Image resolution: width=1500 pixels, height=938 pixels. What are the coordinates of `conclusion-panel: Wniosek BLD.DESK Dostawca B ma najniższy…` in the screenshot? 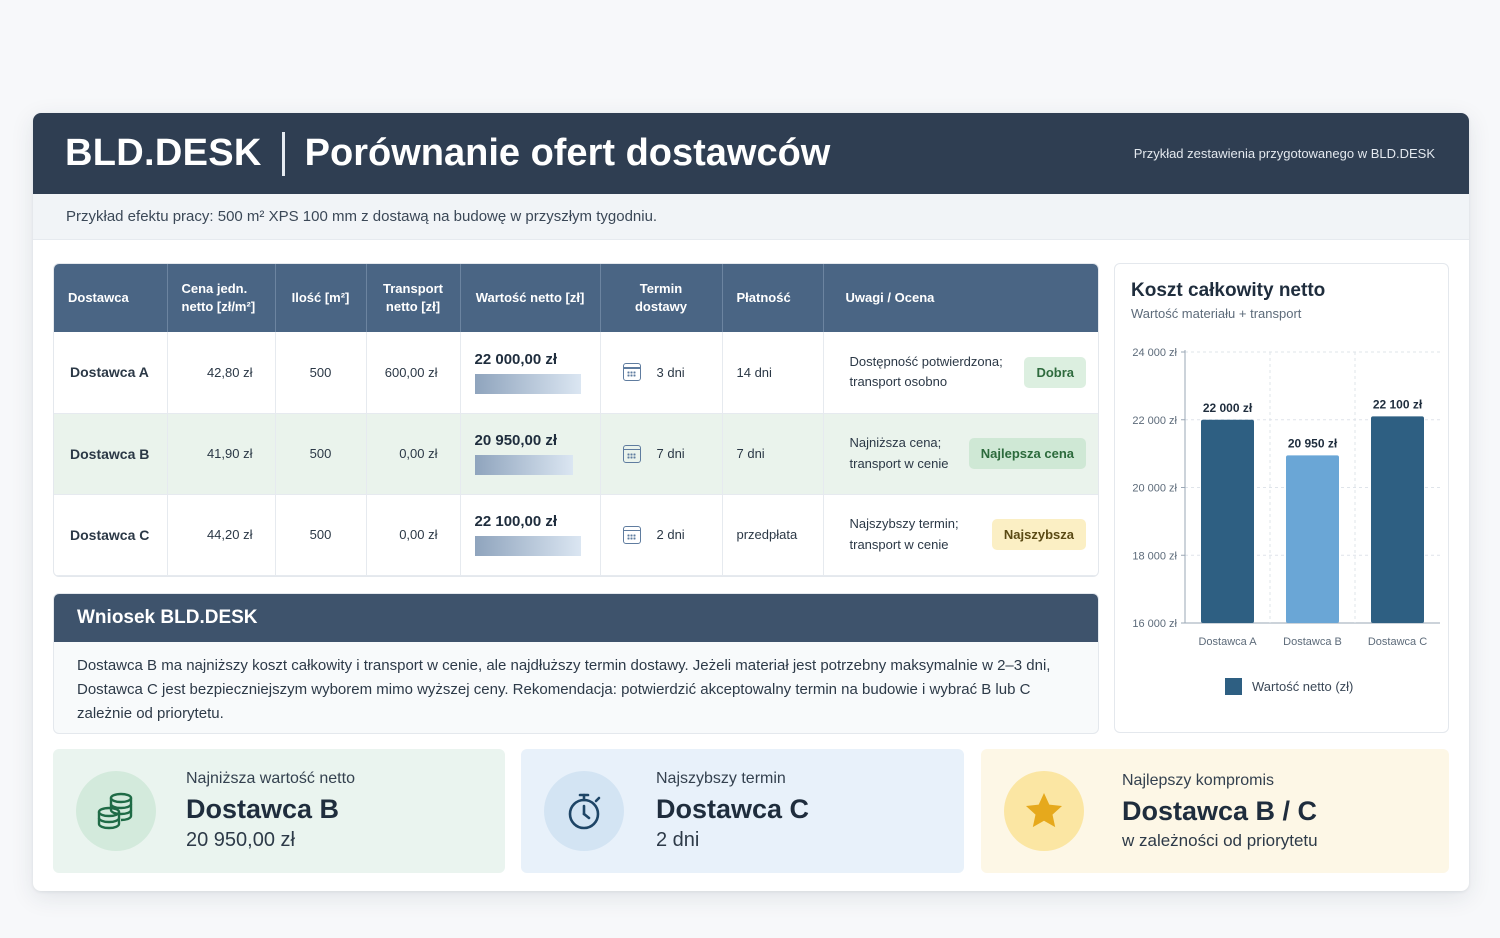 It's located at (576, 663).